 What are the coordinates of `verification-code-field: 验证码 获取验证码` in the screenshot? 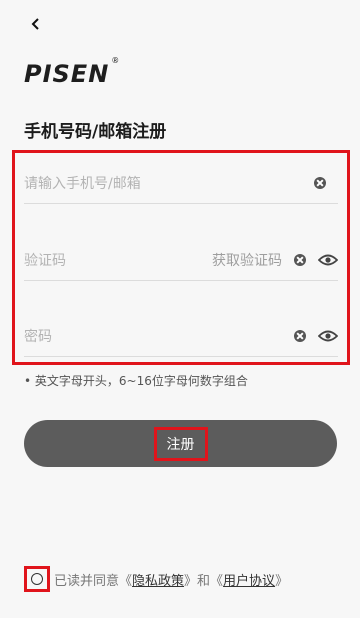 It's located at (181, 260).